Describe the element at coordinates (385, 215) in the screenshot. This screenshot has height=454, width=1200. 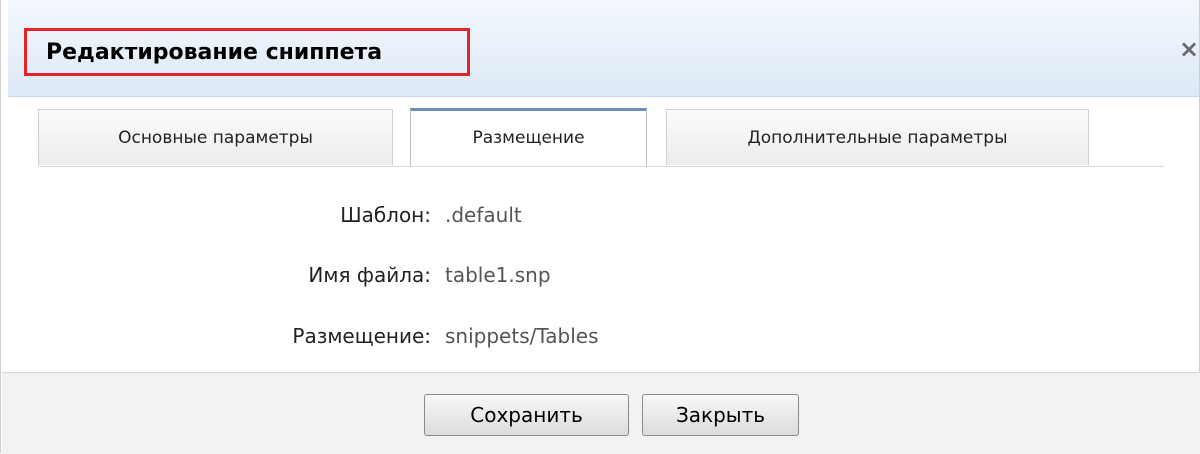
I see `template-label: Шаблон:` at that location.